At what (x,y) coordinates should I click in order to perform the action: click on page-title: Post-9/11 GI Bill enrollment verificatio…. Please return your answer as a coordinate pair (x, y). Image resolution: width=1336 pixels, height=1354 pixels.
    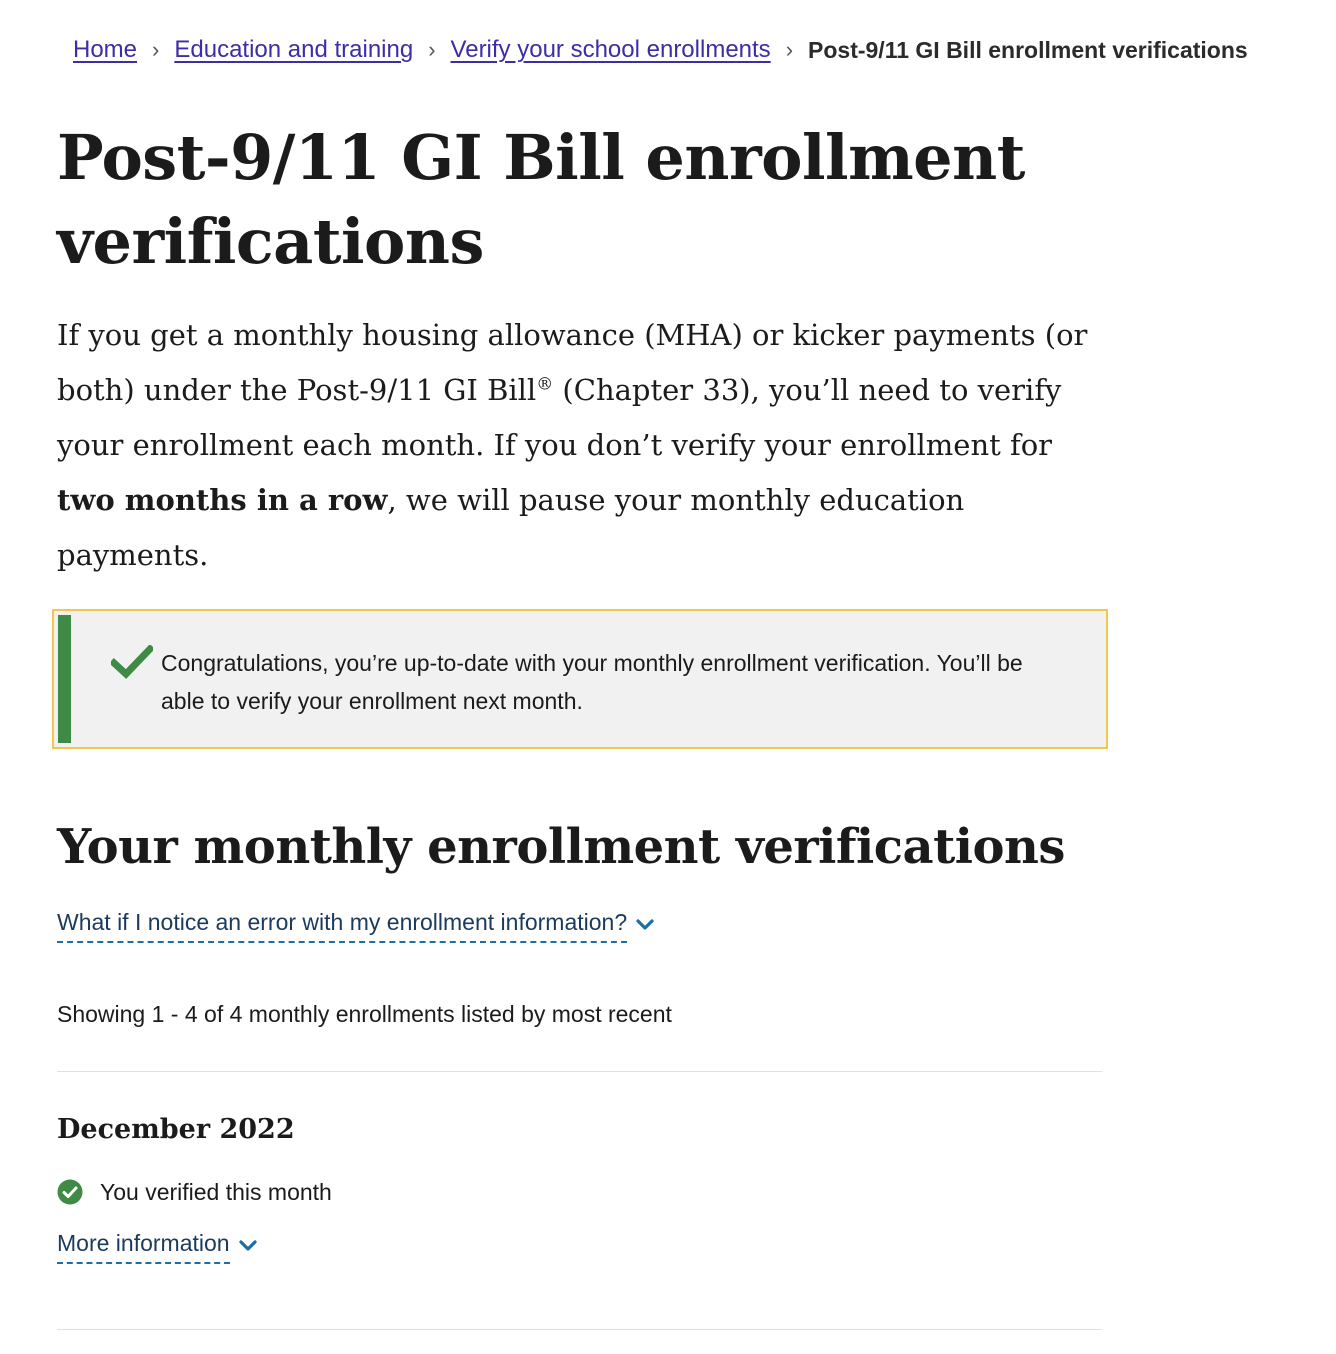
    Looking at the image, I should click on (541, 199).